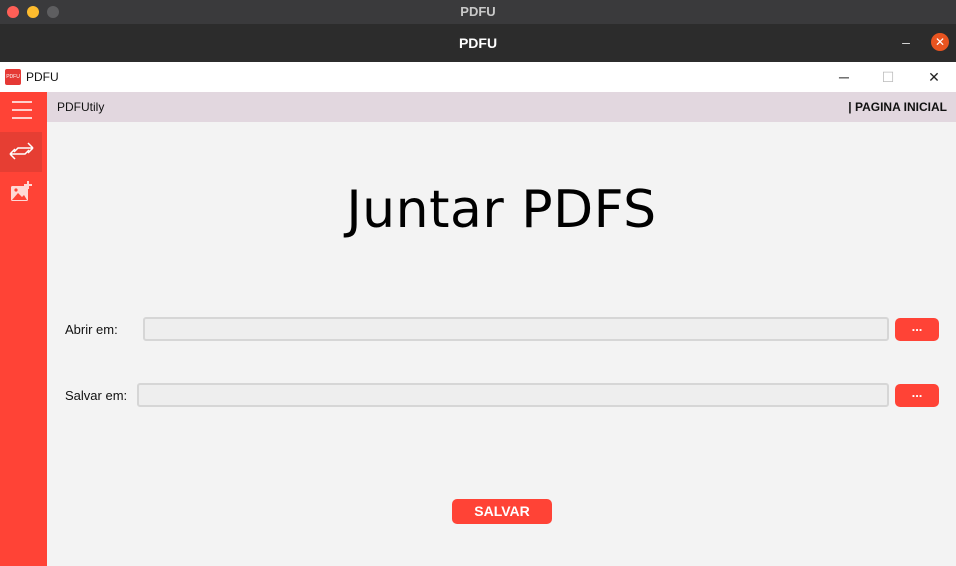 The image size is (956, 566). I want to click on app-header-bar: PDFU – ✕, so click(478, 43).